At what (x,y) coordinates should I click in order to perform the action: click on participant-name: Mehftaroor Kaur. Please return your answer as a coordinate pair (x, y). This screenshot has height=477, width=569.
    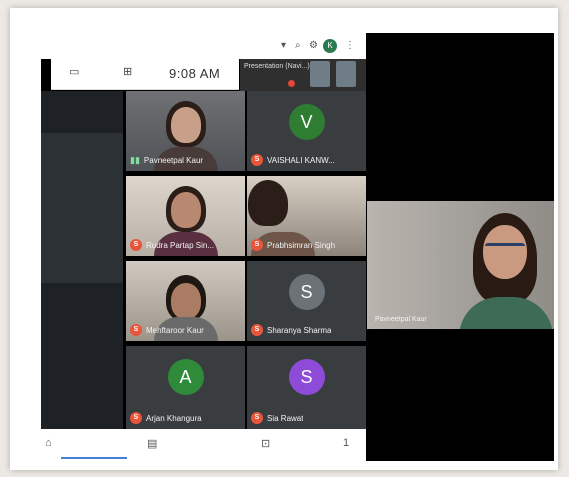
    Looking at the image, I should click on (175, 330).